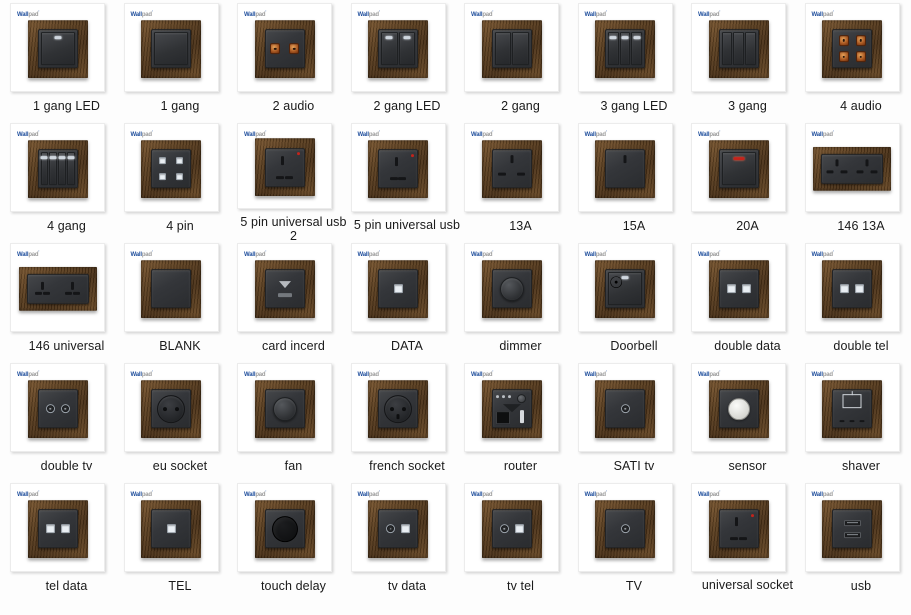  What do you see at coordinates (860, 40) in the screenshot?
I see `banana-terminal-icon` at bounding box center [860, 40].